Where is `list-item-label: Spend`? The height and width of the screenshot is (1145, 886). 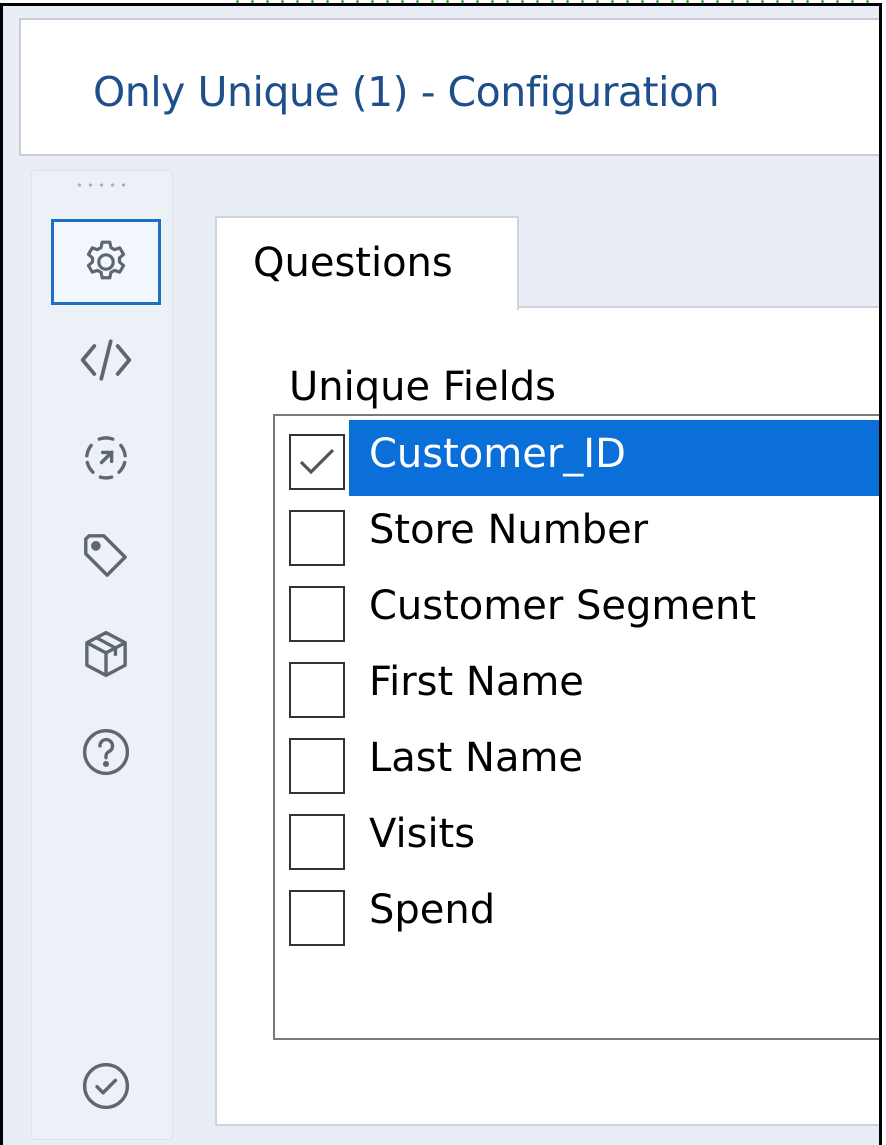 list-item-label: Spend is located at coordinates (432, 910).